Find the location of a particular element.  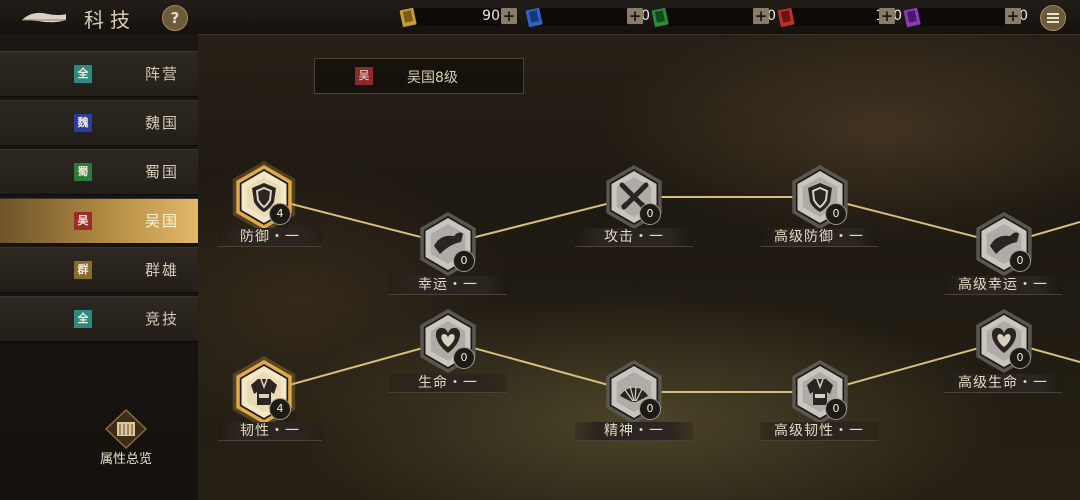

tech-node-label: 高级幸运・一 is located at coordinates (1003, 285).